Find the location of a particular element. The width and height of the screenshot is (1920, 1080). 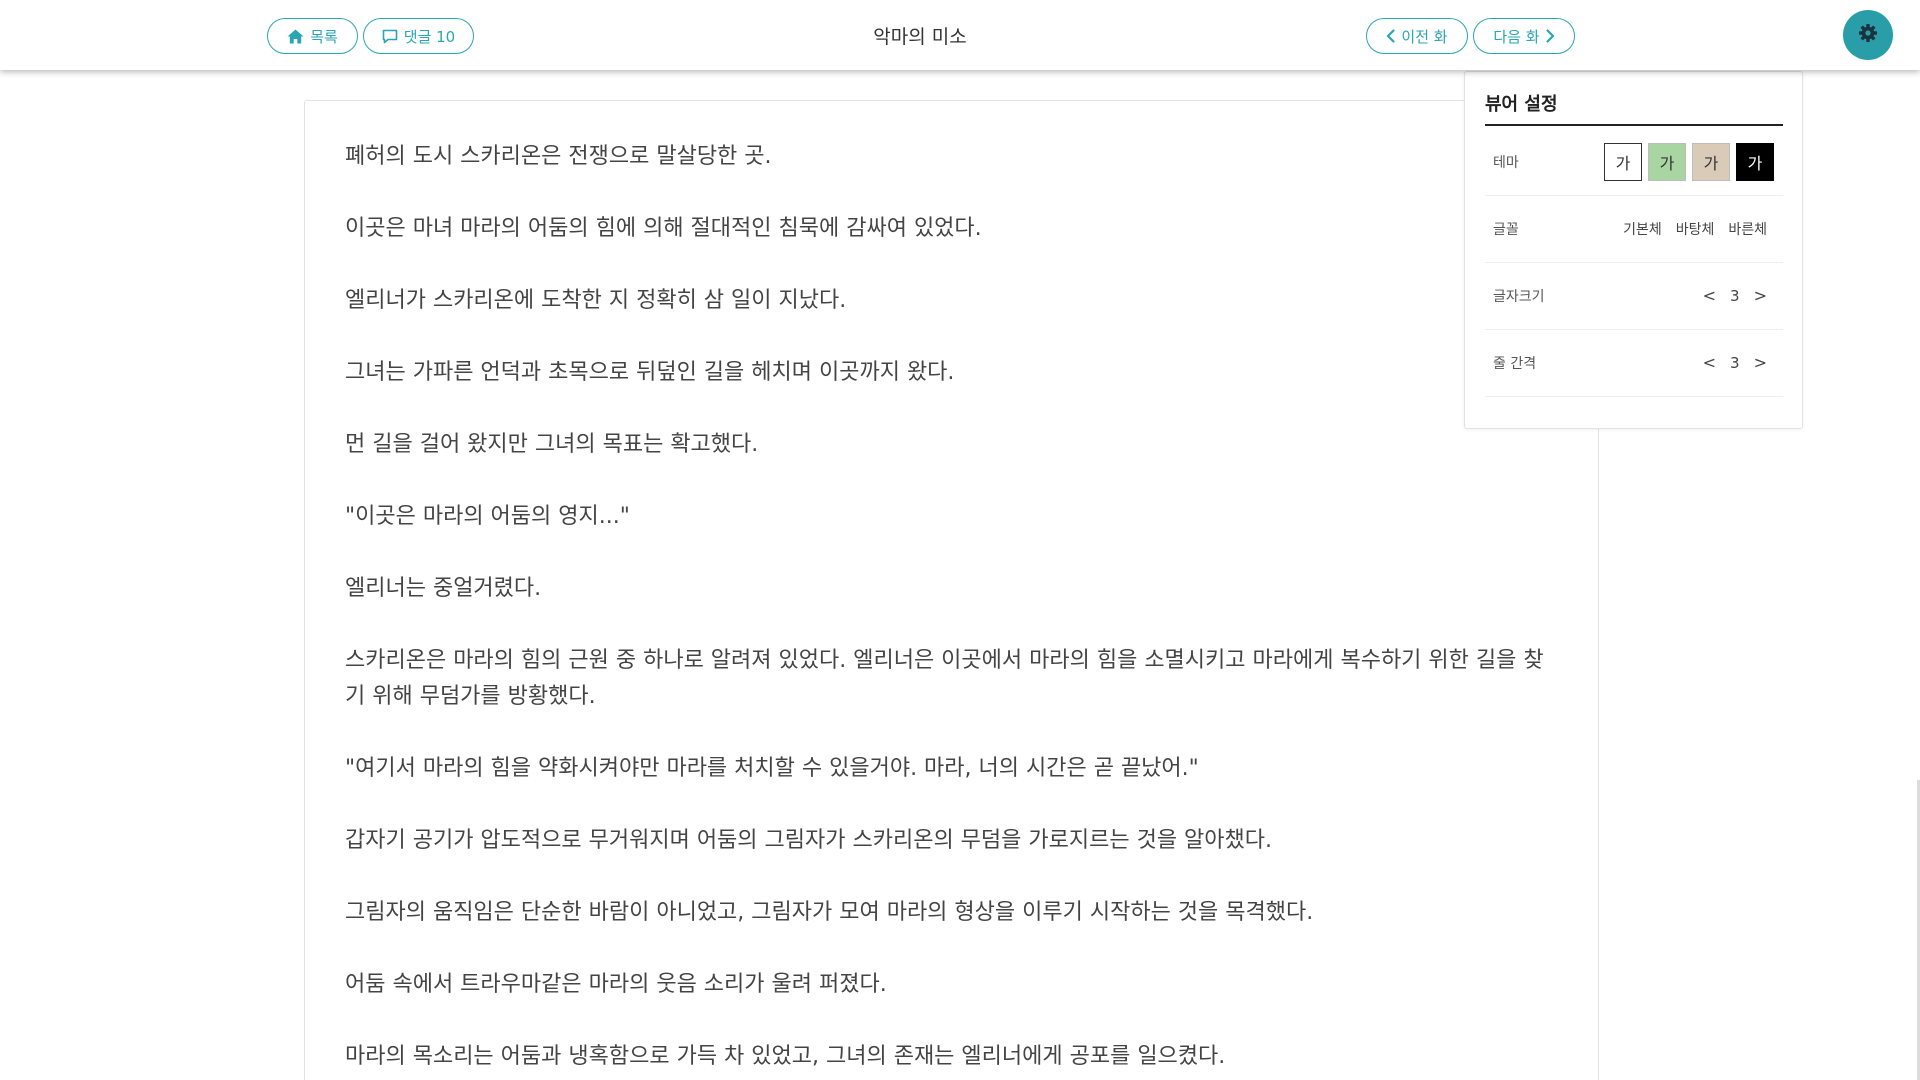

content-paragraph: 폐허의 도시 스카리온은 전쟁으로 말살당한 곳. is located at coordinates (558, 156).